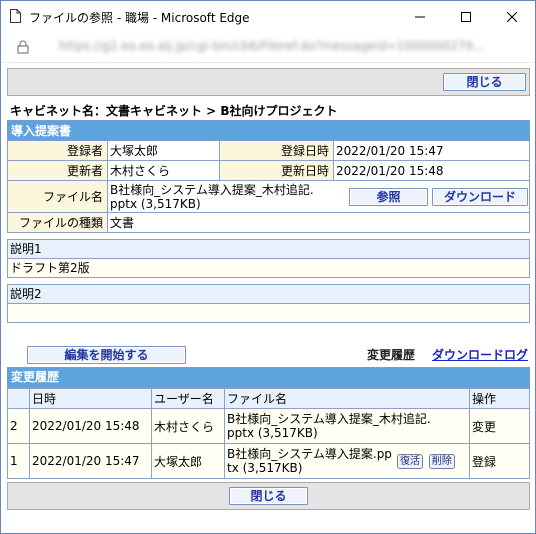 The height and width of the screenshot is (534, 536). Describe the element at coordinates (388, 197) in the screenshot. I see `browse-button: 参照` at that location.